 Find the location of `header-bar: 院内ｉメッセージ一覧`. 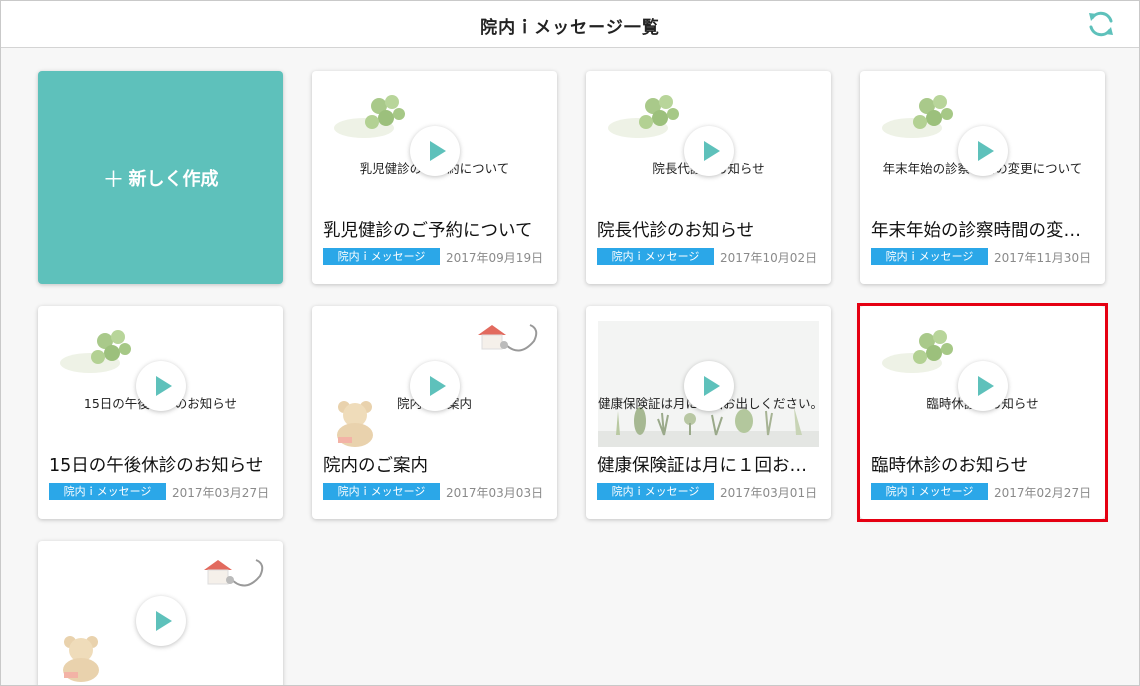

header-bar: 院内ｉメッセージ一覧 is located at coordinates (570, 24).